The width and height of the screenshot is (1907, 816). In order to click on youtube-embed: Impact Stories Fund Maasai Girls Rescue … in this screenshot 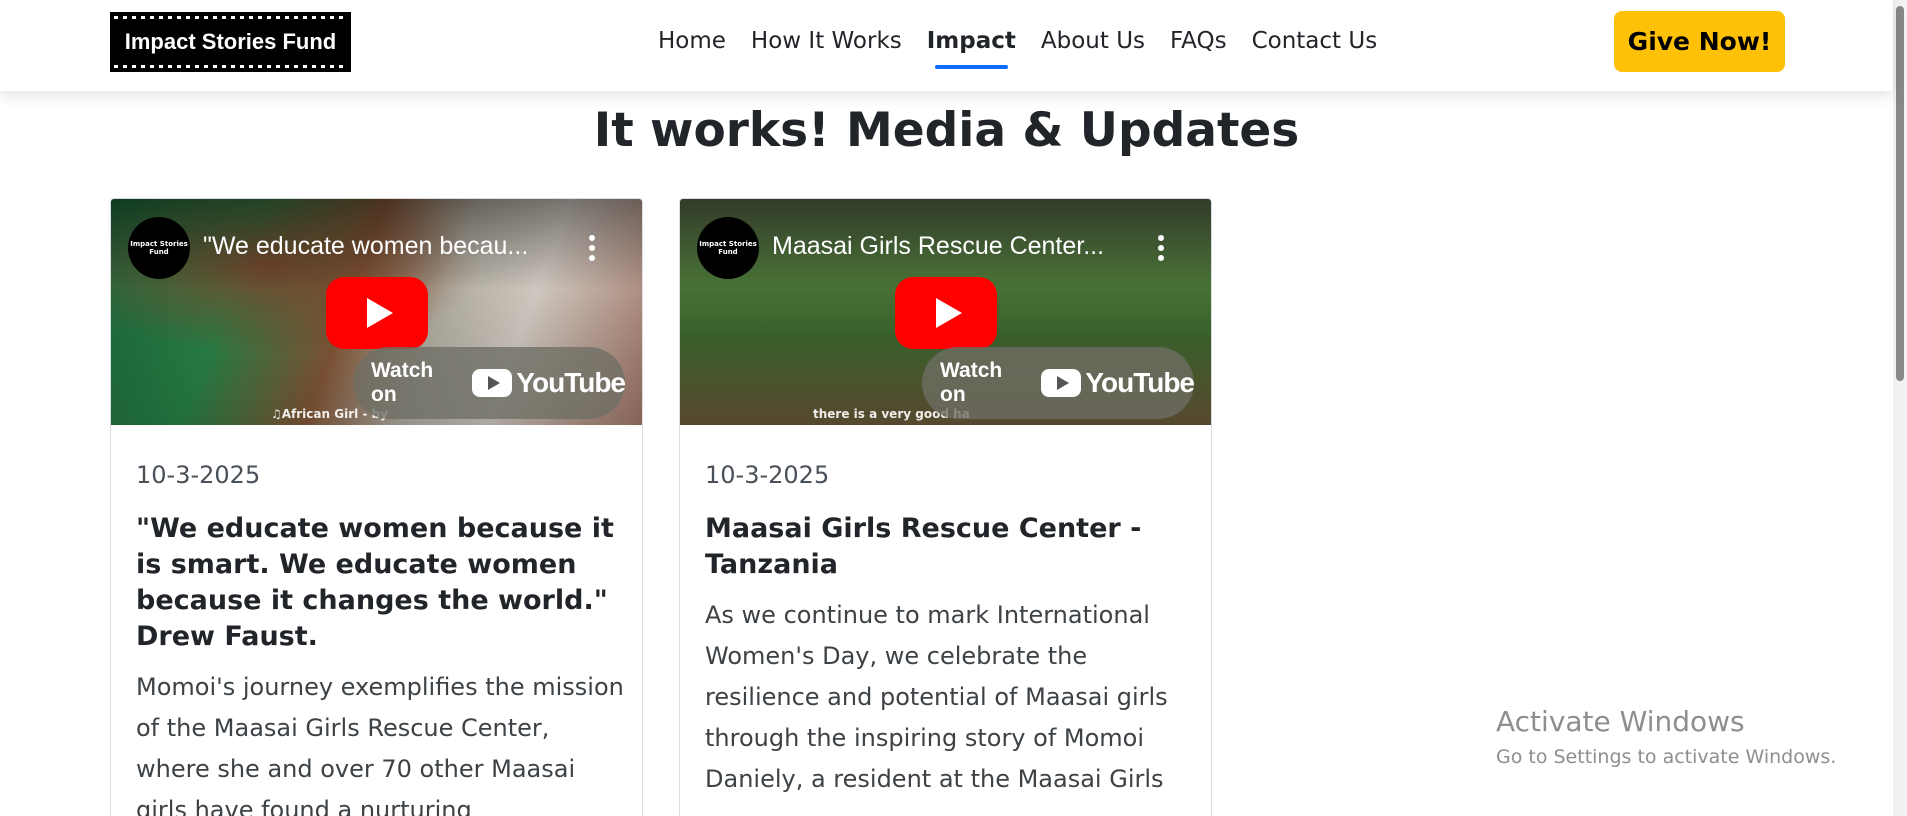, I will do `click(945, 312)`.